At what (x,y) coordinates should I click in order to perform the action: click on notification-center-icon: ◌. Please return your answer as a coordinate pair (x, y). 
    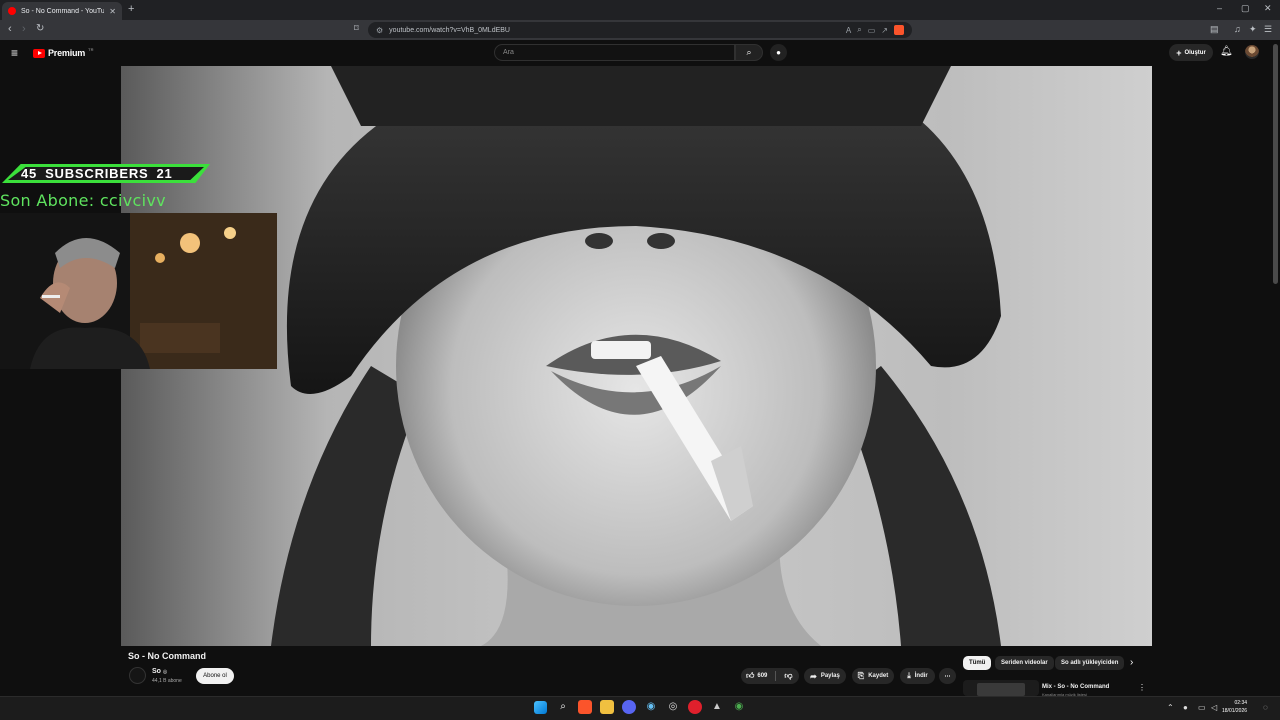
    Looking at the image, I should click on (1265, 707).